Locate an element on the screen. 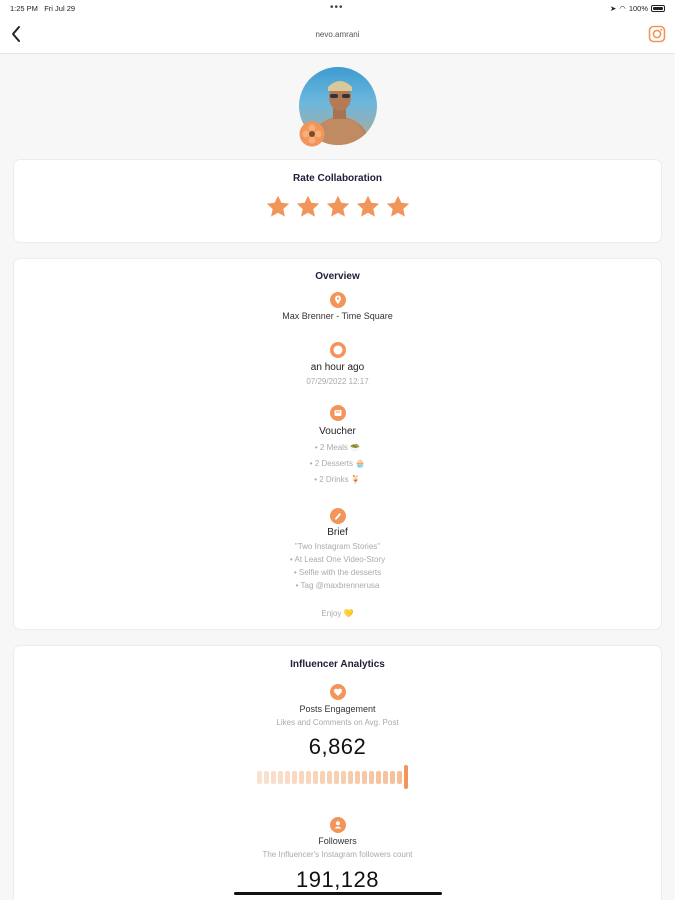 Image resolution: width=675 pixels, height=900 pixels. engagement-value: 6,862 is located at coordinates (337, 746).